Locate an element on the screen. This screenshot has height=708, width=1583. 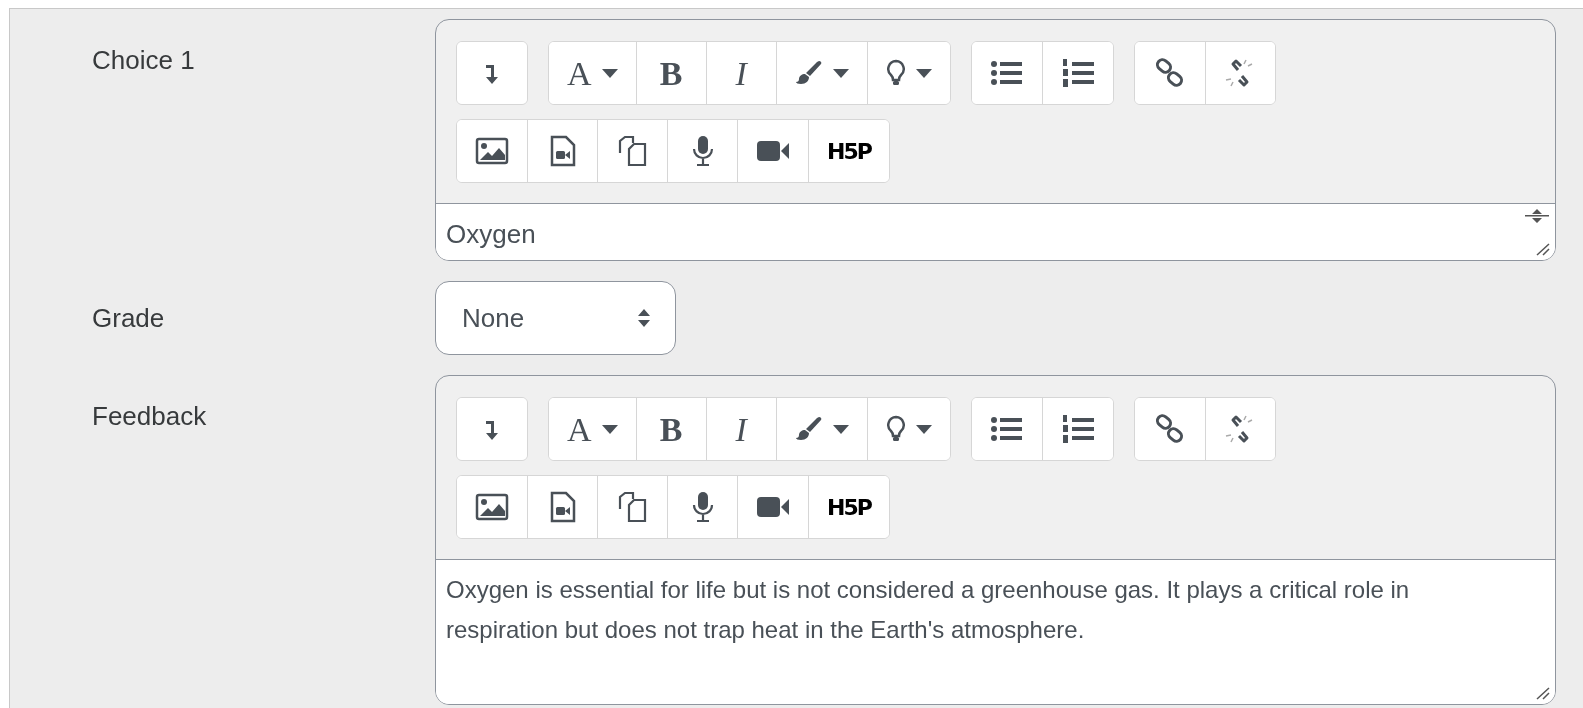
editor-text: Oxygen is located at coordinates (491, 234).